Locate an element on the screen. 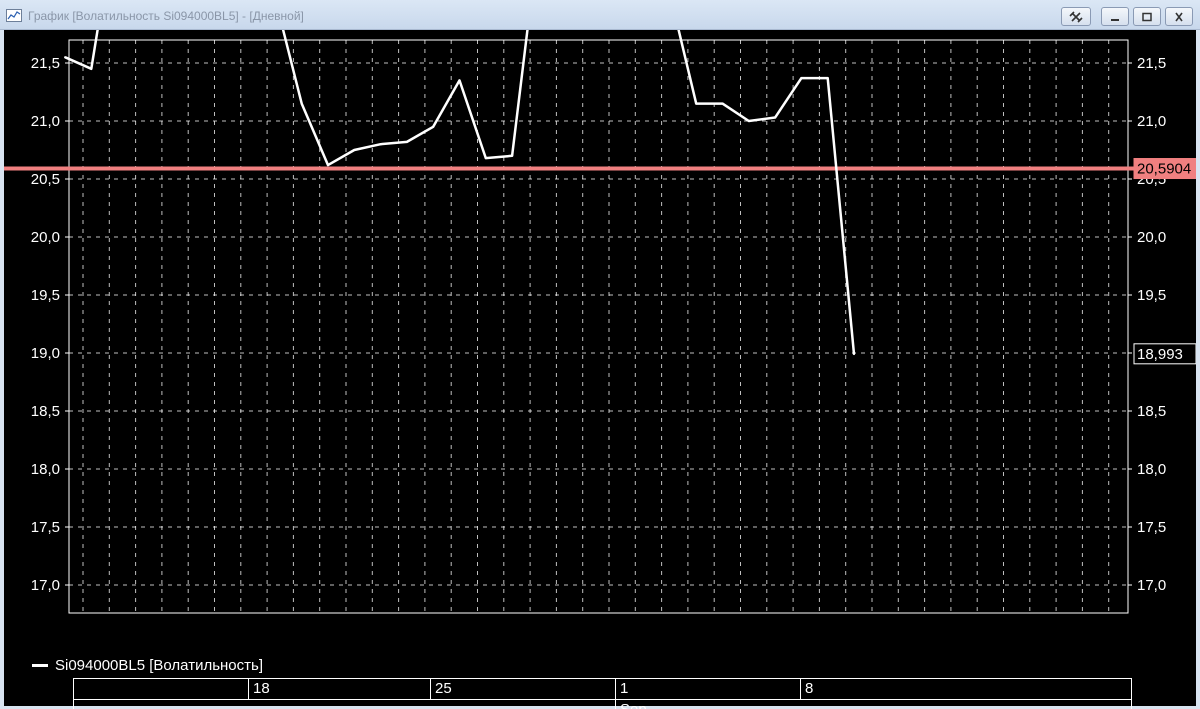  y-tick-label-right: 20,0 is located at coordinates (1151, 237).